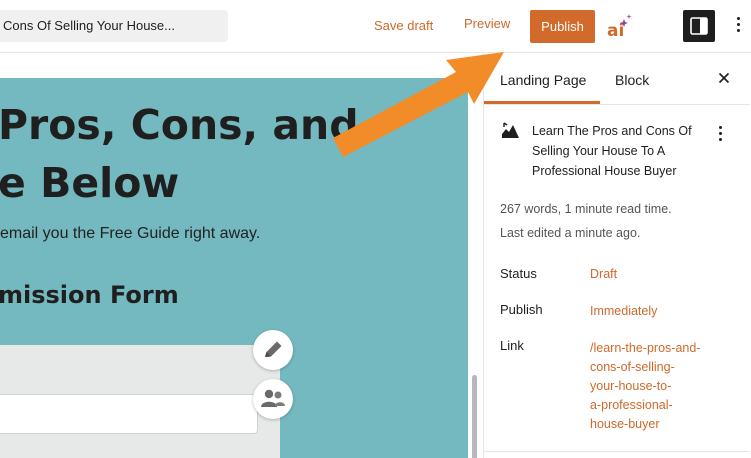 The height and width of the screenshot is (458, 751). I want to click on sidebar-toggle-icon, so click(699, 26).